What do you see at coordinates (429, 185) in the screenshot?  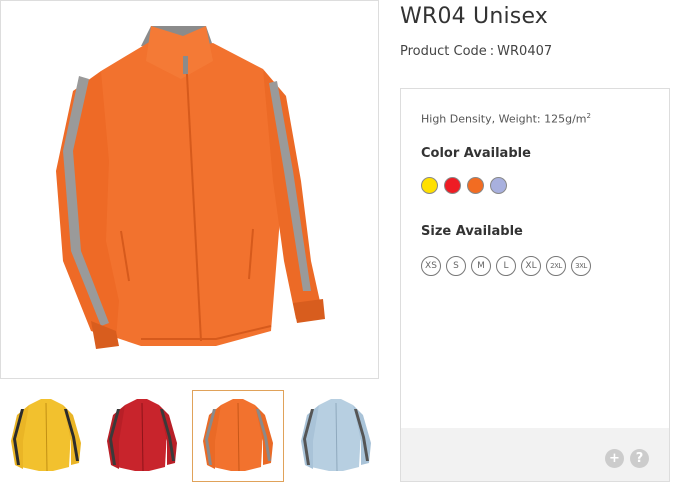 I see `color-swatch-yellow` at bounding box center [429, 185].